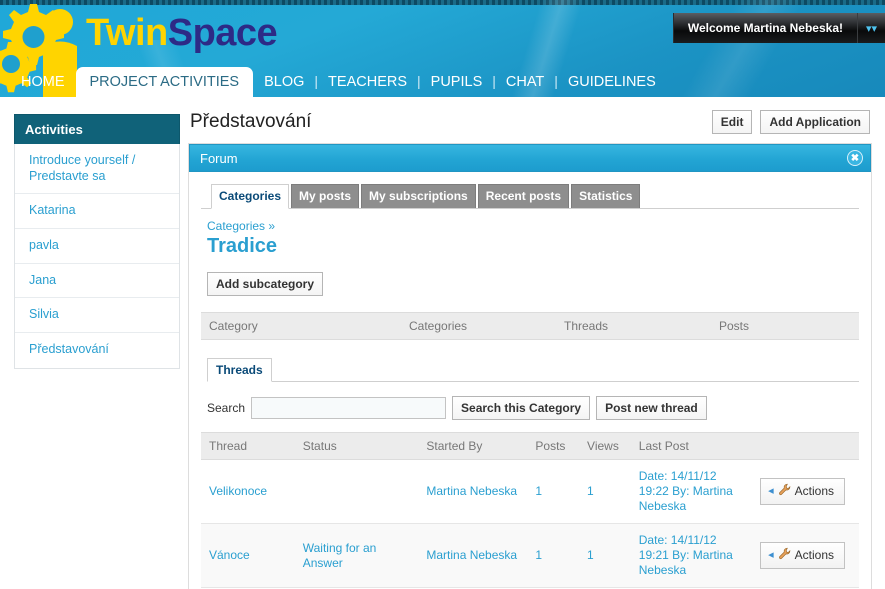  Describe the element at coordinates (367, 83) in the screenshot. I see `nav-item-teachers: TEACHERS` at that location.